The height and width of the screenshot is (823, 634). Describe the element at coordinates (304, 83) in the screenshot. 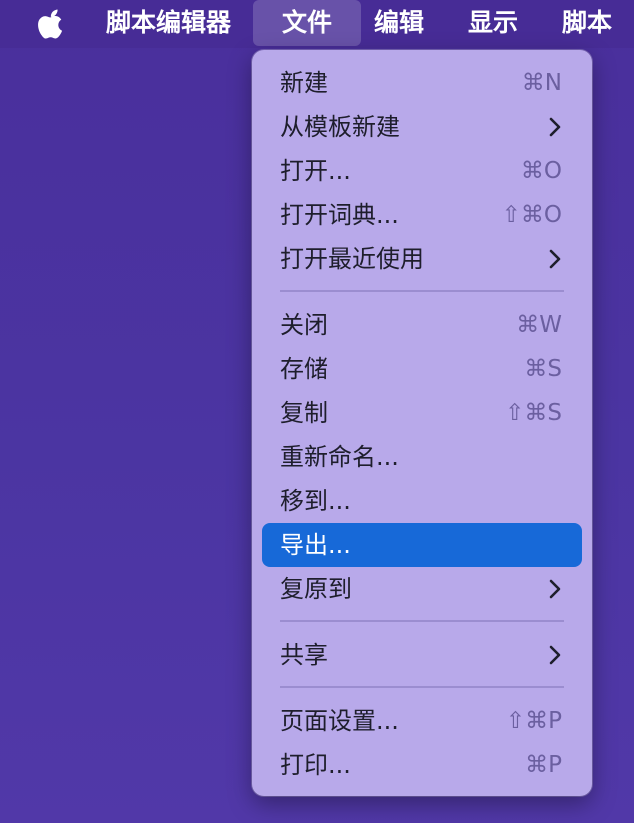

I see `menu-item-label: 新建` at that location.